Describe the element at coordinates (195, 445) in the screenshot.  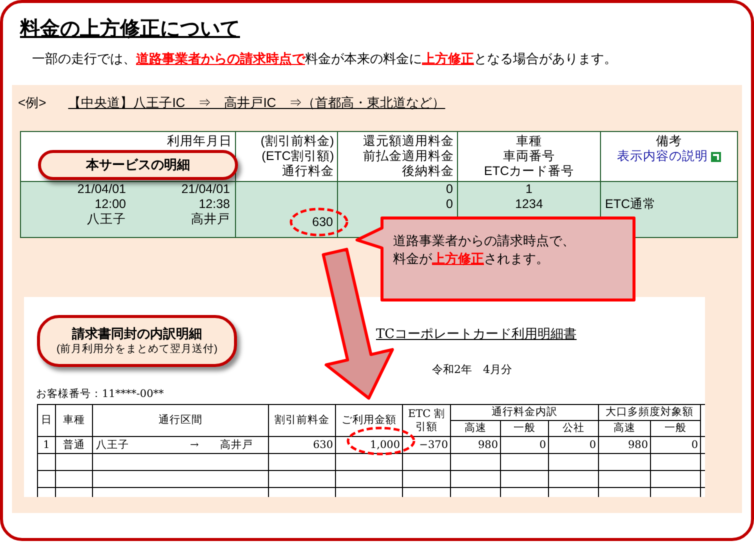
I see `route-arrow: →` at that location.